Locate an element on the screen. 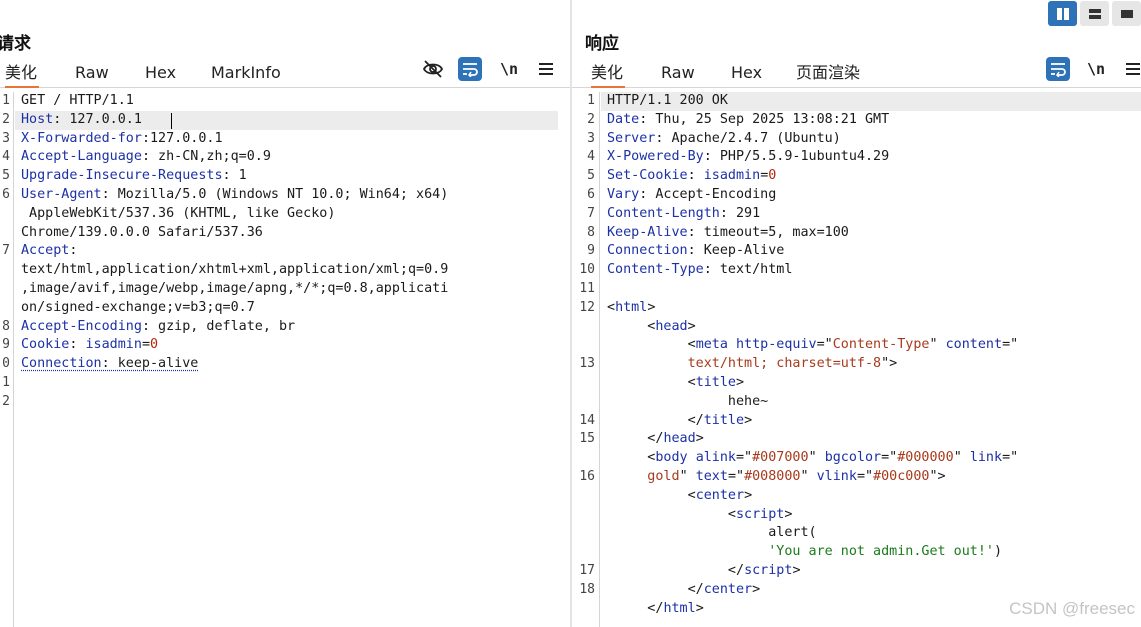 The image size is (1141, 627). code-token: title is located at coordinates (715, 382).